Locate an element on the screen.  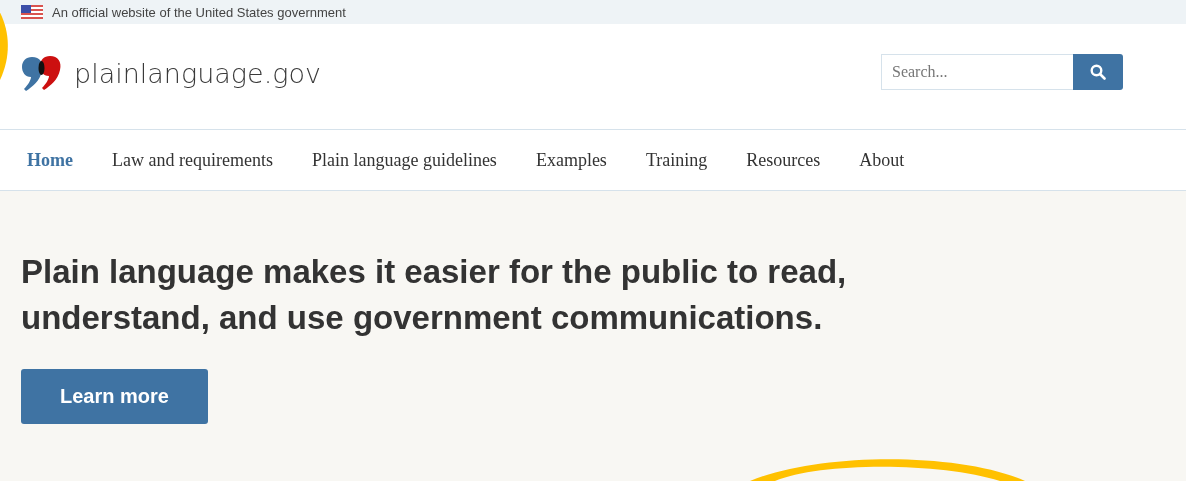
hero-headline: Plain language makes it easier for the public to read, understand, and use government communications. is located at coordinates (434, 295).